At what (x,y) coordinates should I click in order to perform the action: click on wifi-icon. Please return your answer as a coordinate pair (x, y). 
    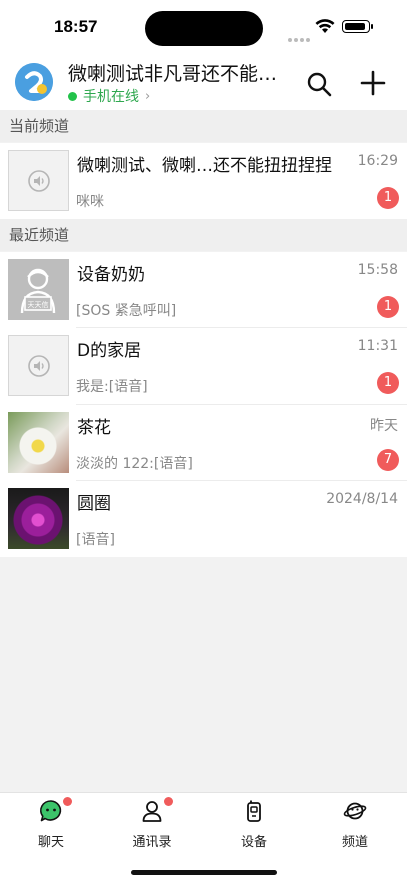
    Looking at the image, I should click on (325, 26).